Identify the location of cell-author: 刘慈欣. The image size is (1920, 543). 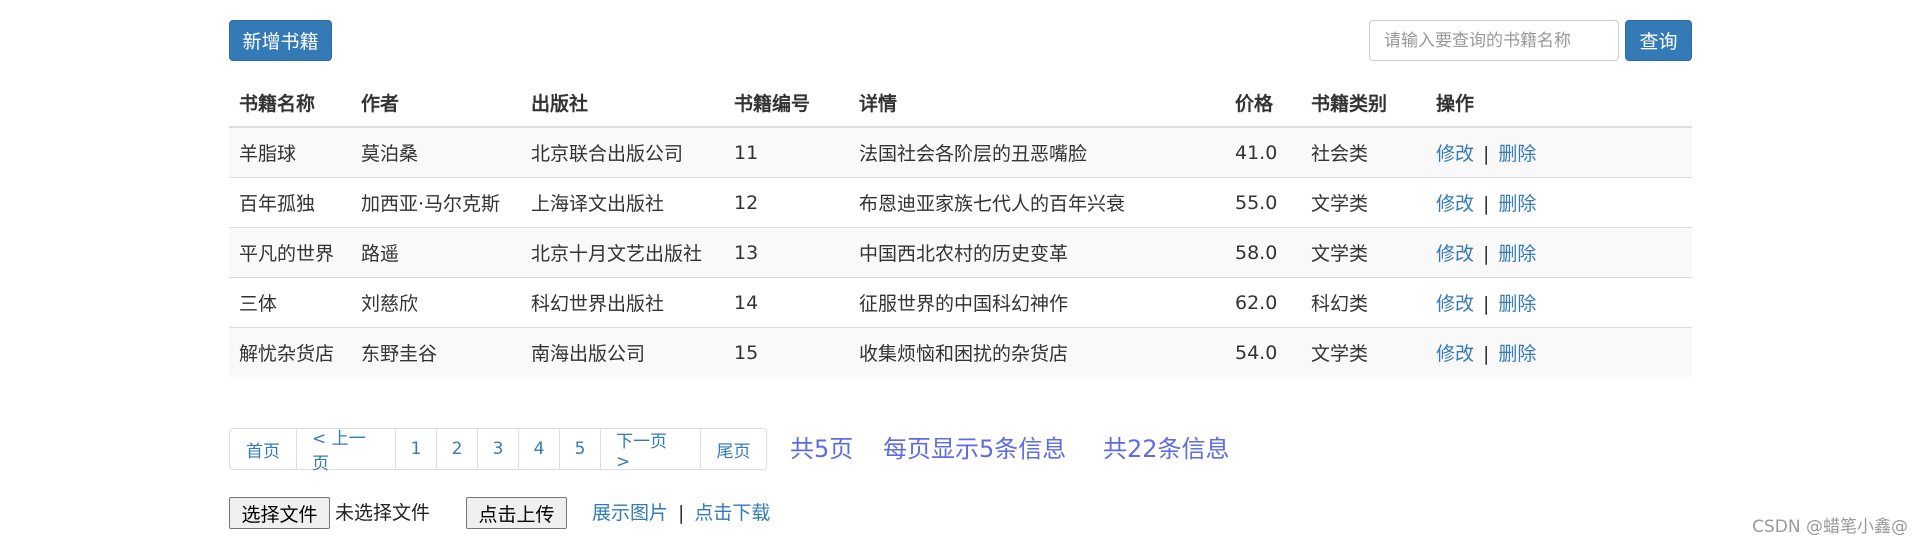
(436, 302).